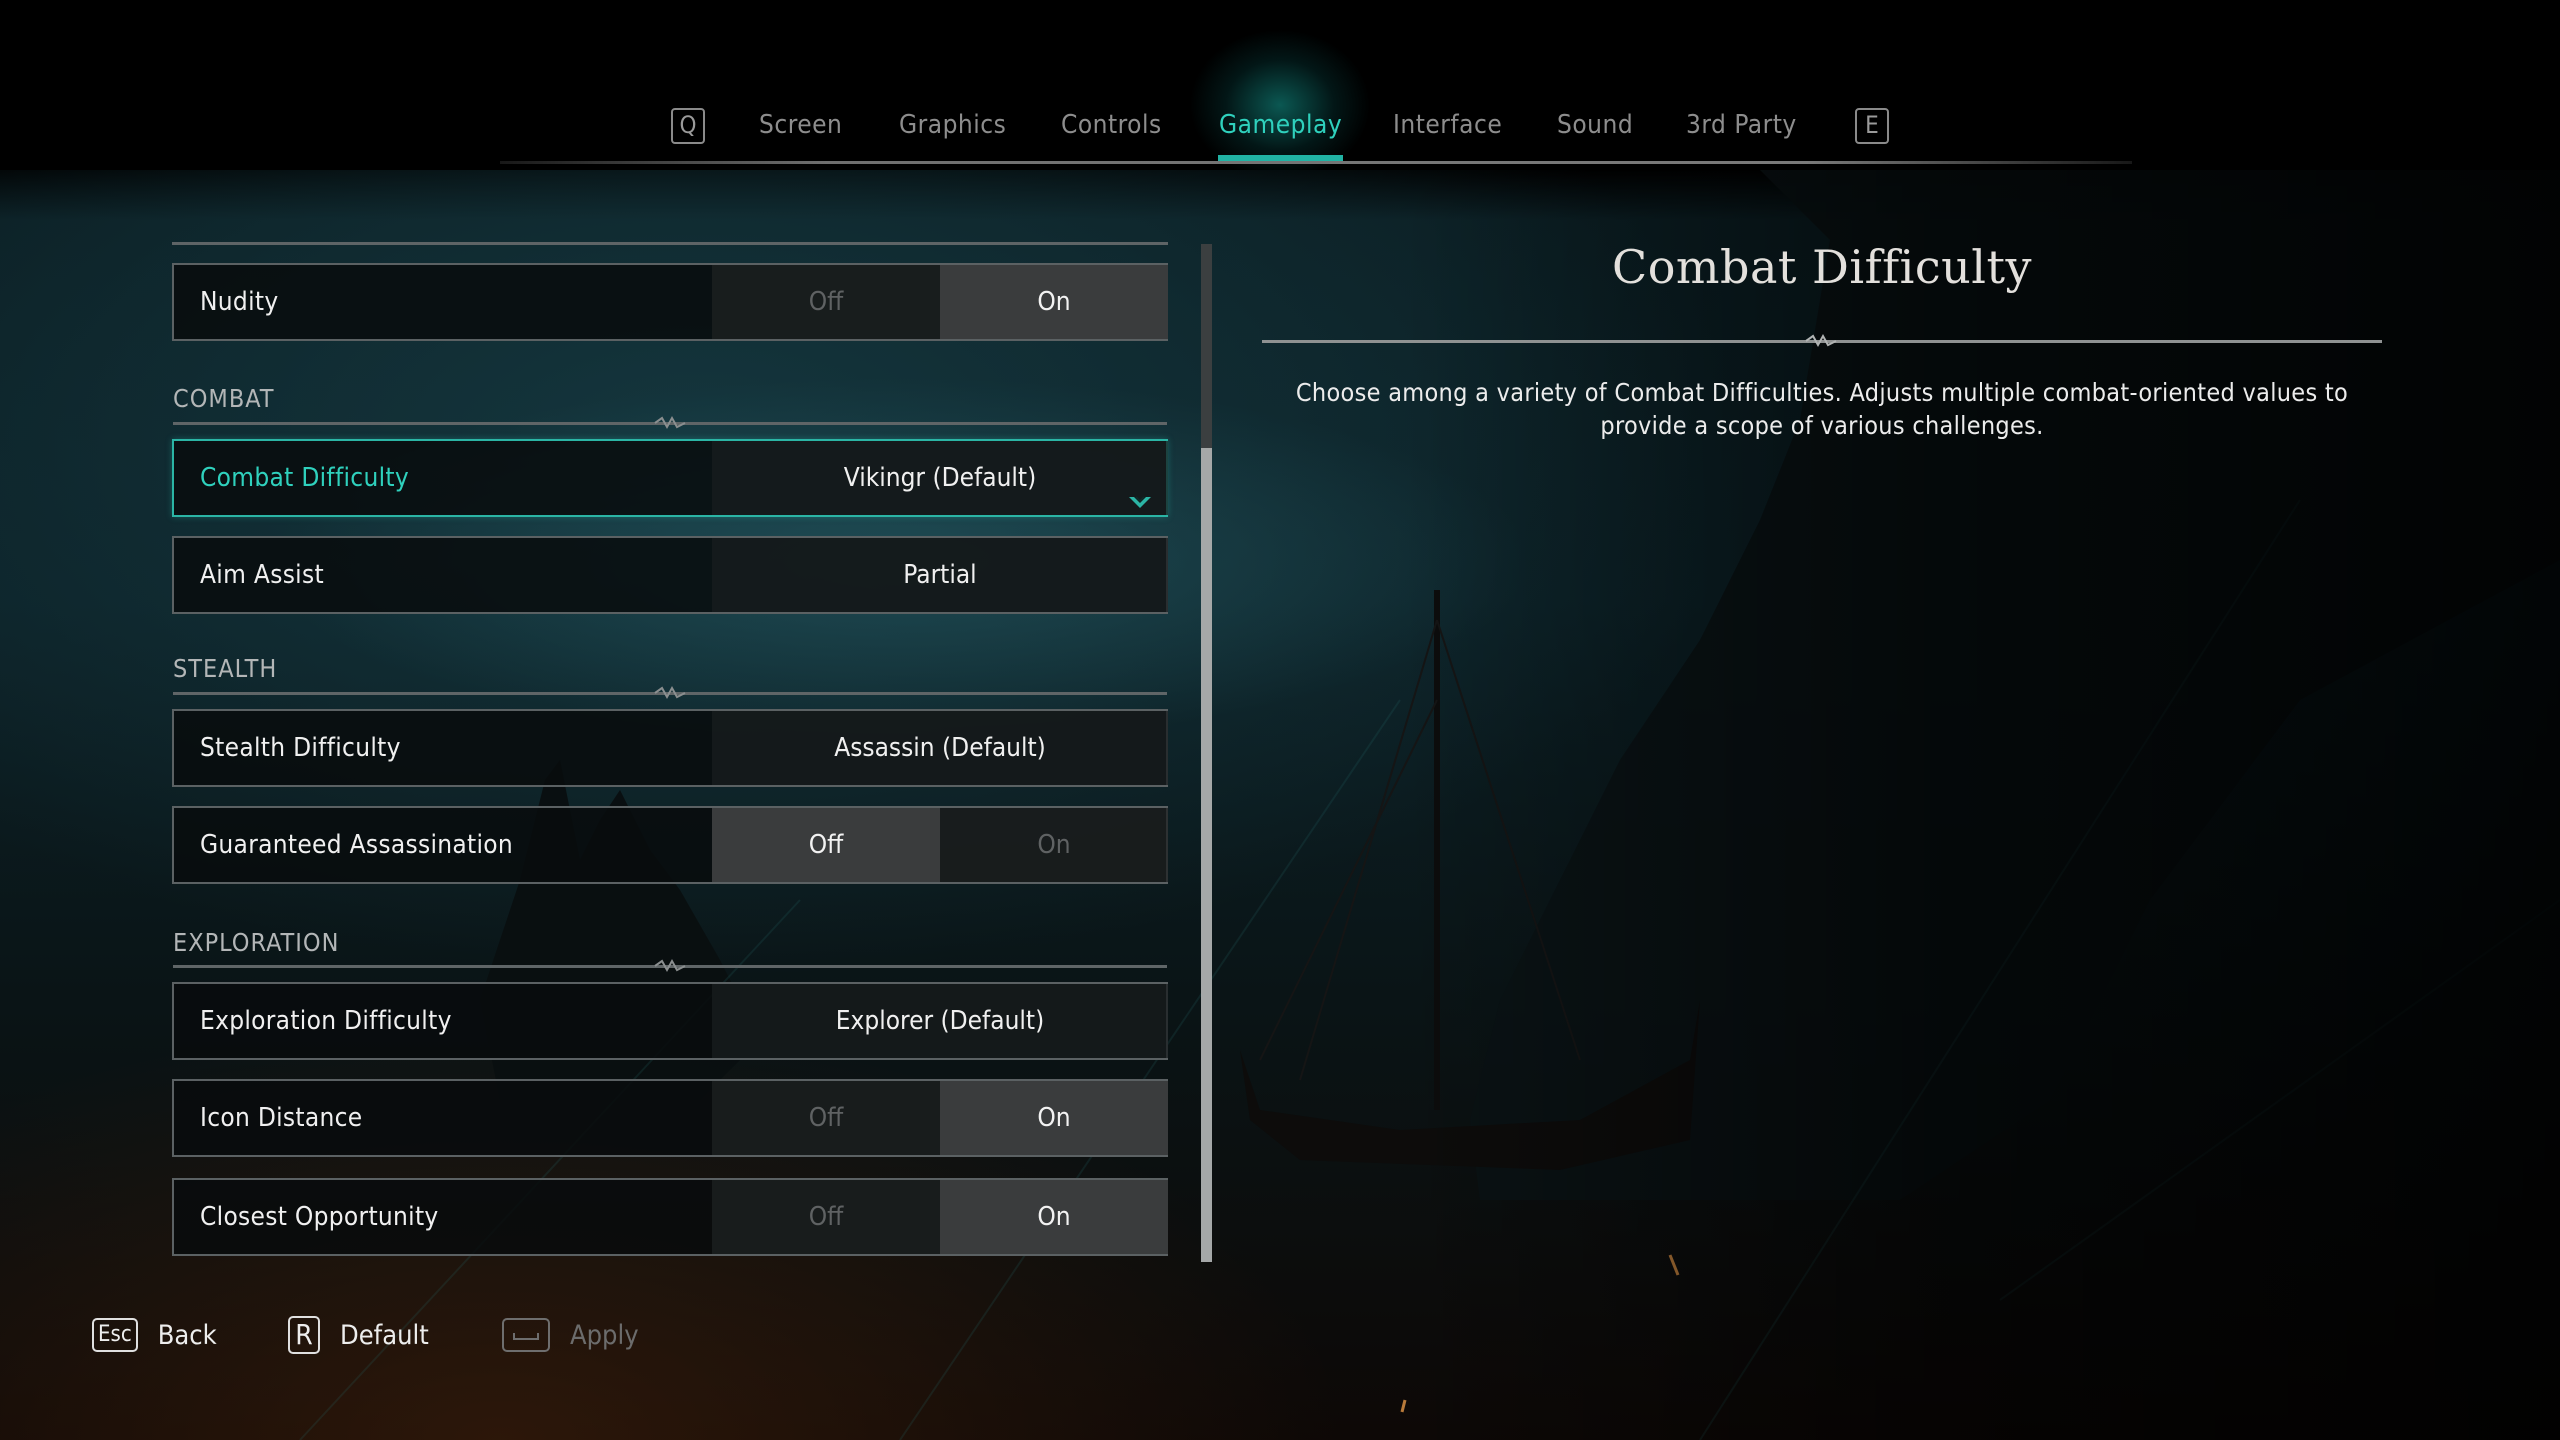  What do you see at coordinates (1822, 425) in the screenshot?
I see `description-line: provide a scope of various challenges.` at bounding box center [1822, 425].